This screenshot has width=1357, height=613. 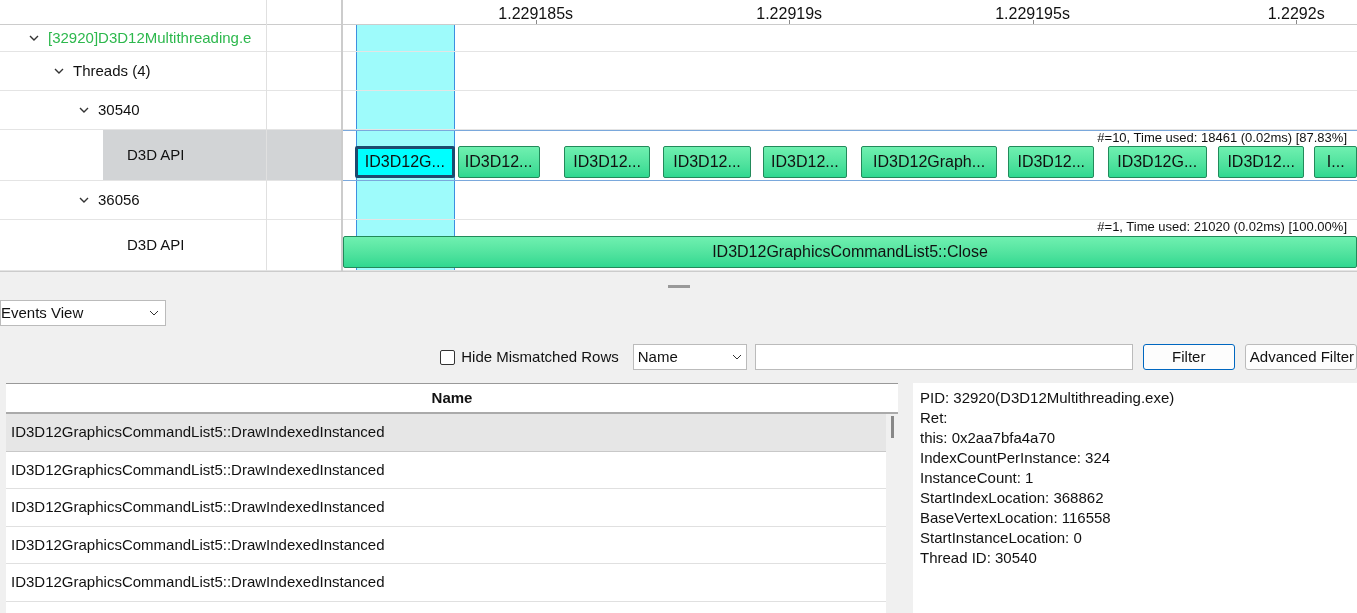 What do you see at coordinates (535, 14) in the screenshot?
I see `tick-label: 1.229185s` at bounding box center [535, 14].